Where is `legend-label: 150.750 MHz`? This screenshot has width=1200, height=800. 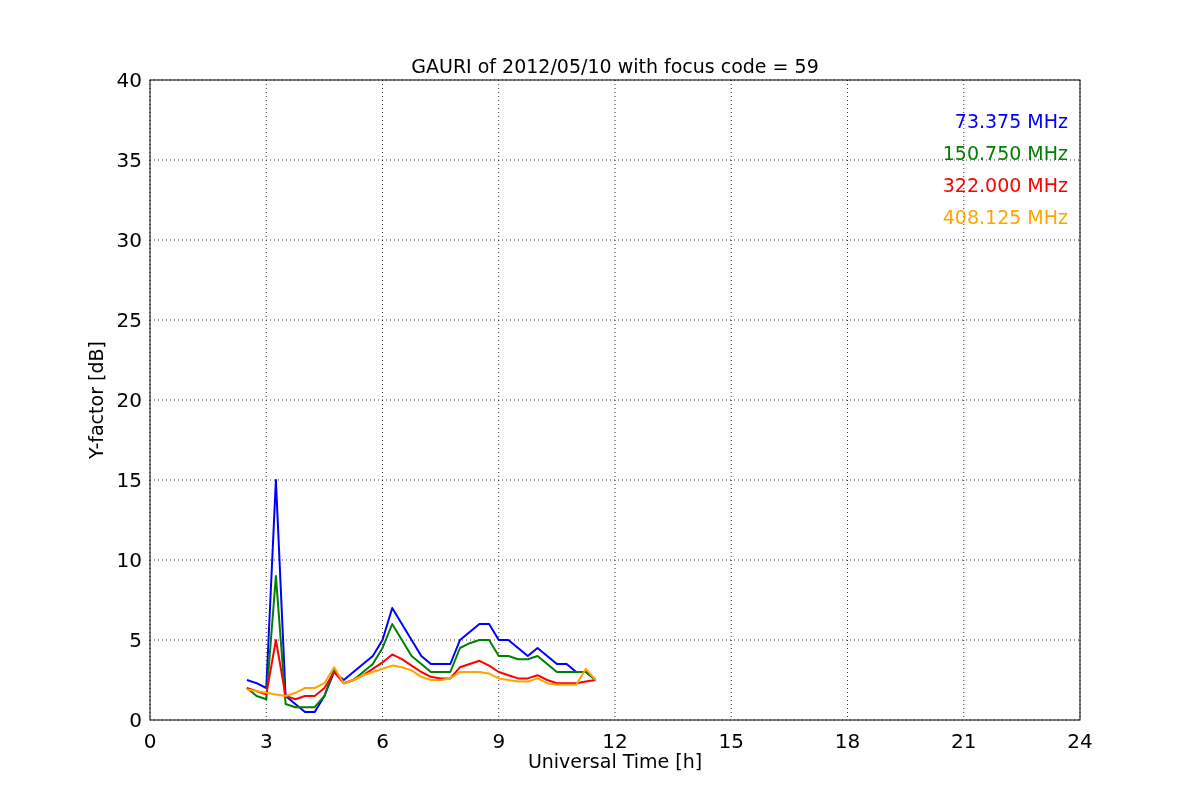
legend-label: 150.750 MHz is located at coordinates (1005, 153).